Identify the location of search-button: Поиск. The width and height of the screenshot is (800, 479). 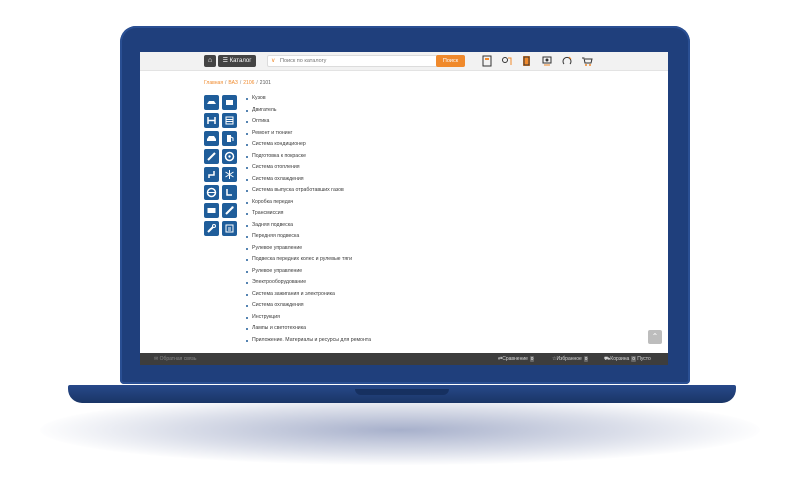
(450, 61).